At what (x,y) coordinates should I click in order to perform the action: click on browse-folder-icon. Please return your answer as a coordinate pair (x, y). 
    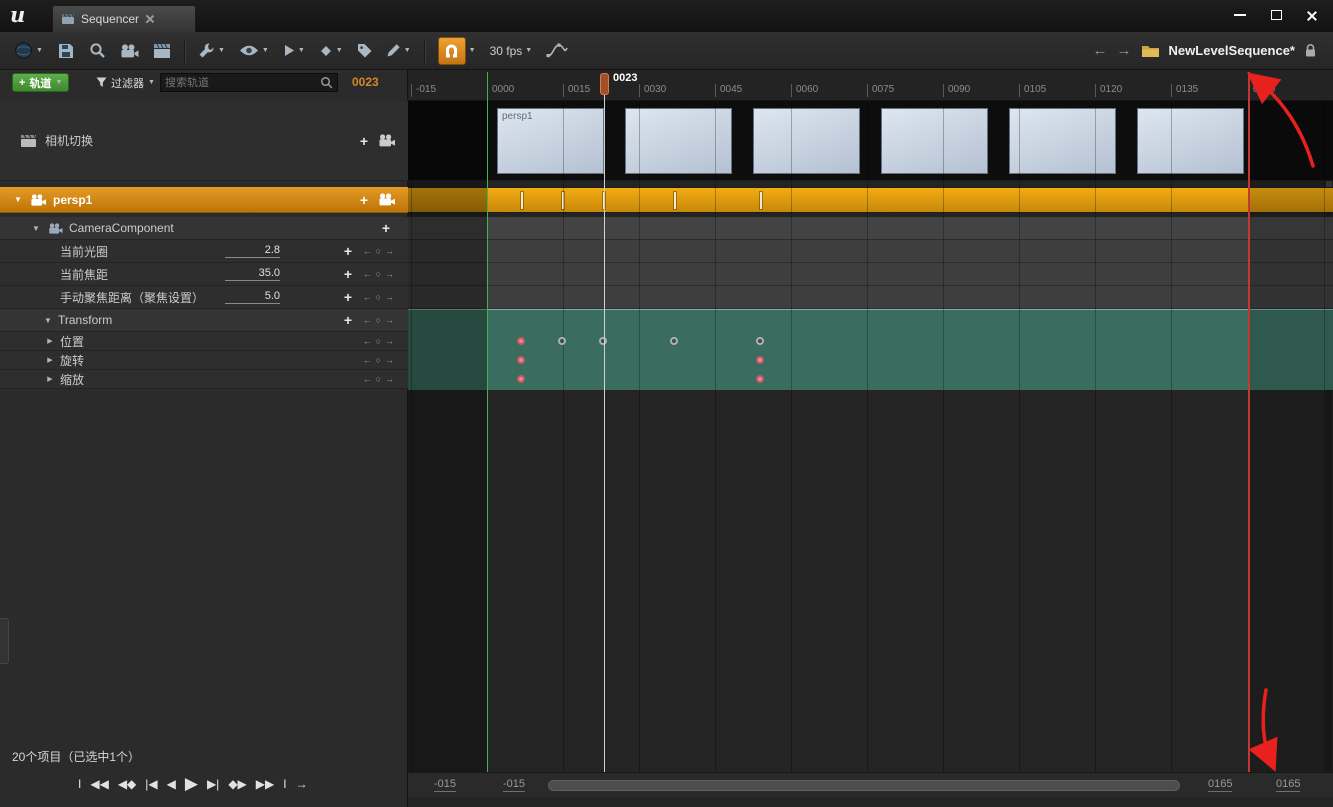
    Looking at the image, I should click on (1150, 50).